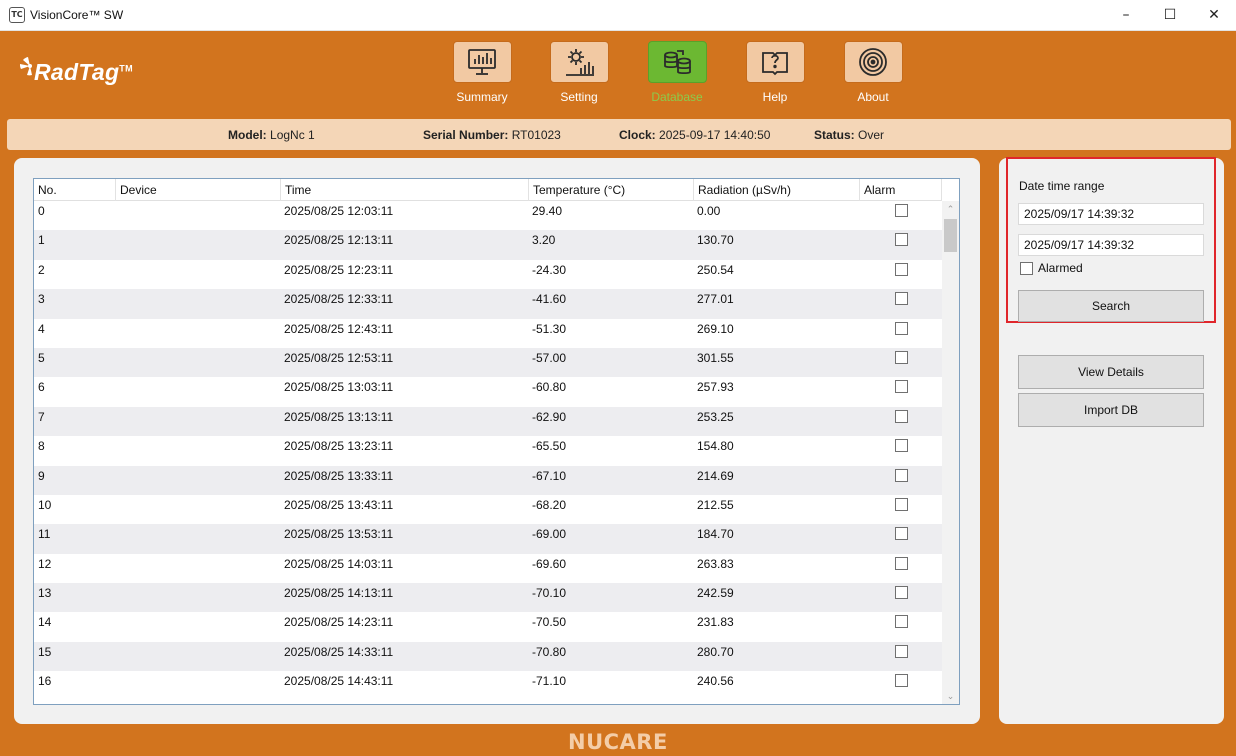 This screenshot has height=756, width=1236. Describe the element at coordinates (488, 215) in the screenshot. I see `table-row: 0 2025/08/25 12:03:11 29.40 0.00` at that location.